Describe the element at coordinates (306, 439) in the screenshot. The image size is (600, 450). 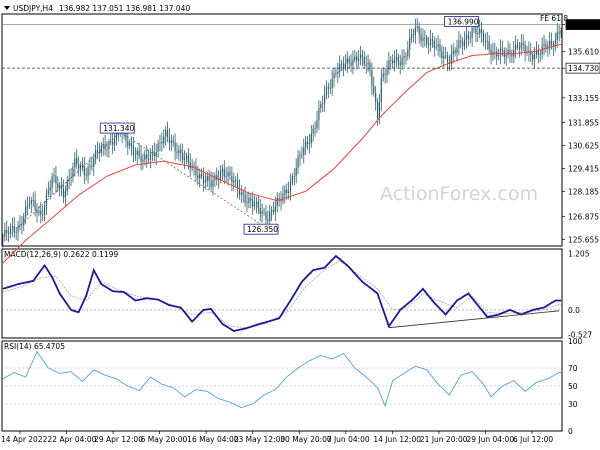
I see `time-tick-label: 30 May 20:00` at that location.